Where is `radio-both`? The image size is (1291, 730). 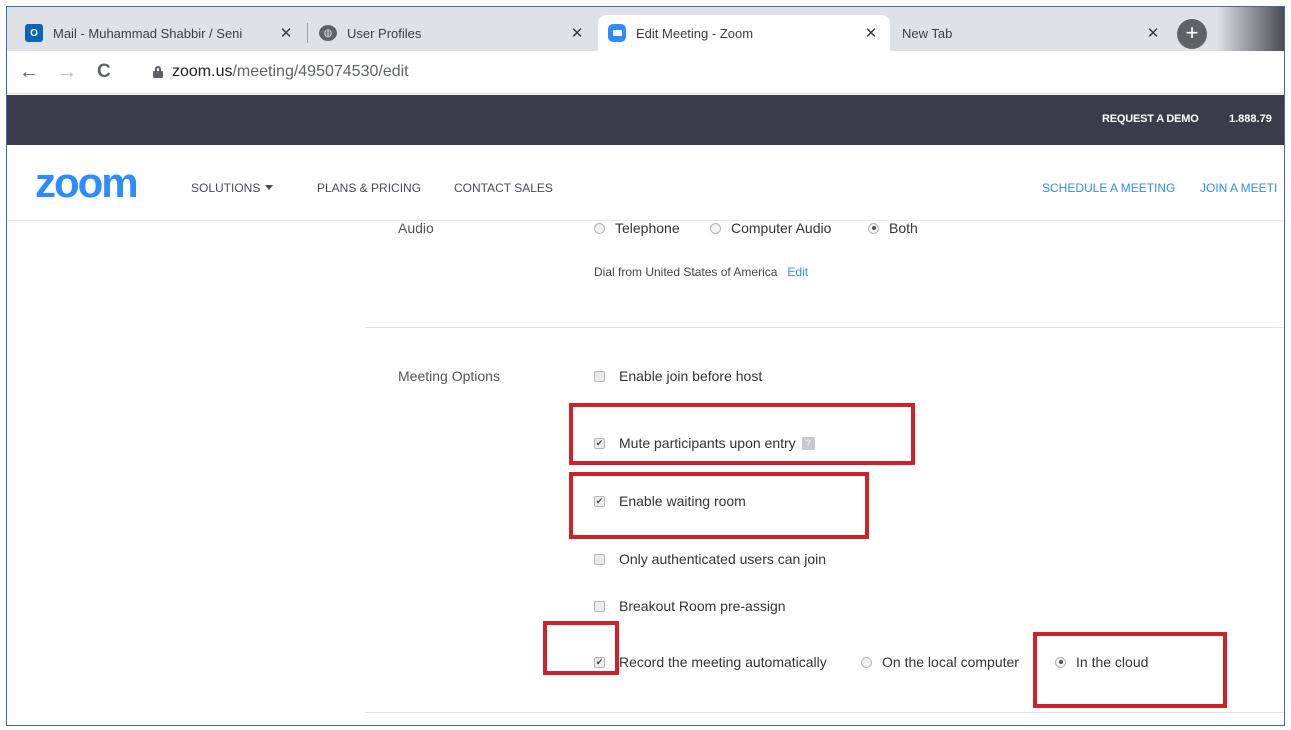
radio-both is located at coordinates (873, 228).